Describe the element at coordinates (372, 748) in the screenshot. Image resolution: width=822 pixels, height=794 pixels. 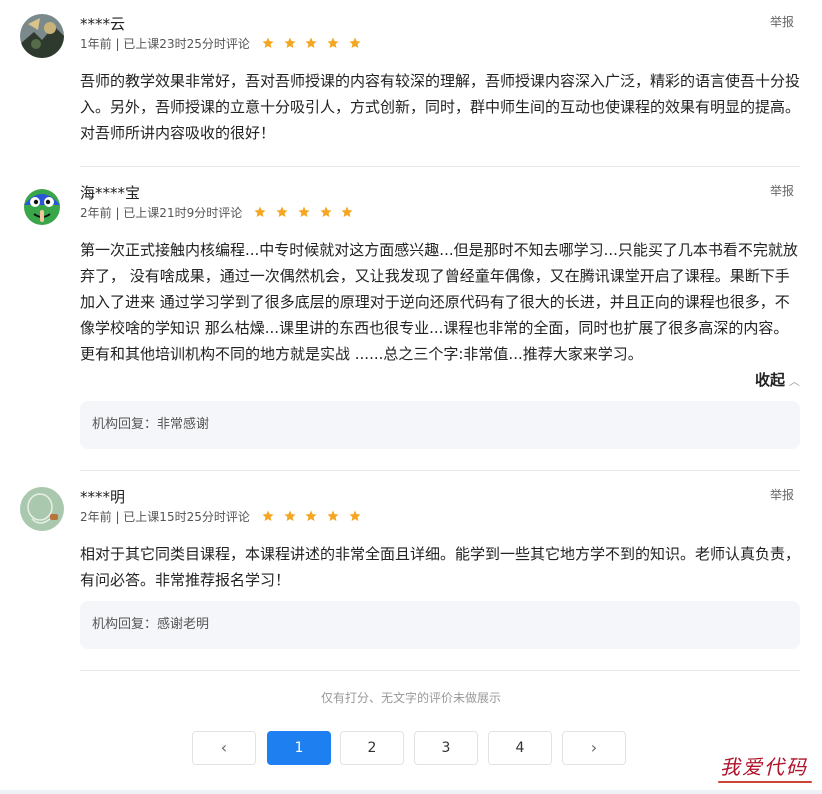
I see `page-button-2: 2` at that location.